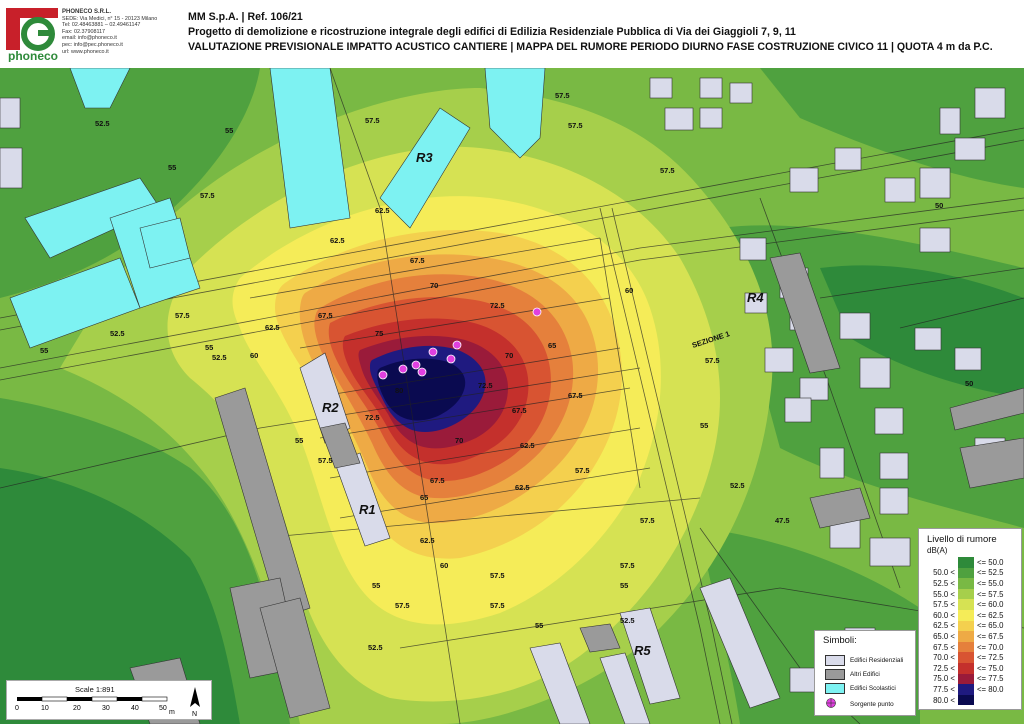 This screenshot has width=1024, height=724. What do you see at coordinates (629, 290) in the screenshot?
I see `contour-label: 60` at bounding box center [629, 290].